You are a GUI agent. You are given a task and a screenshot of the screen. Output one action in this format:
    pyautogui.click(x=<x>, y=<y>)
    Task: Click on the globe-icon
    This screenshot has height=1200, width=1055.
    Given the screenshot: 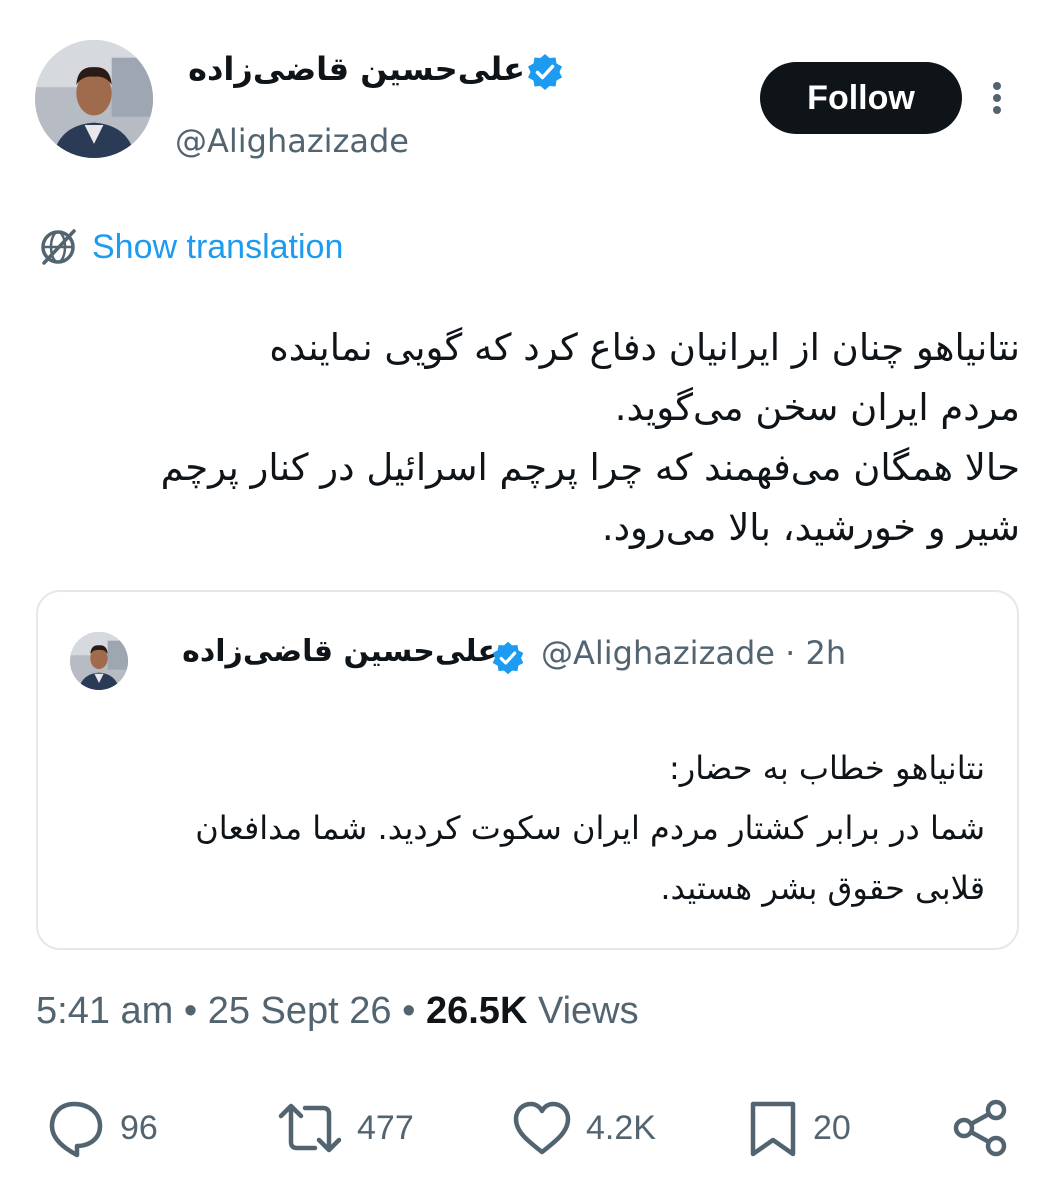 What is the action you would take?
    pyautogui.click(x=58, y=247)
    